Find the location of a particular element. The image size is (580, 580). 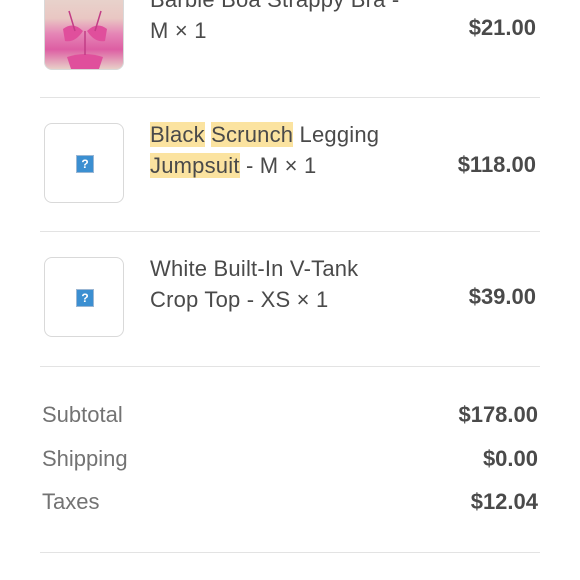

product-variant-qty: - M × 1 is located at coordinates (278, 165).